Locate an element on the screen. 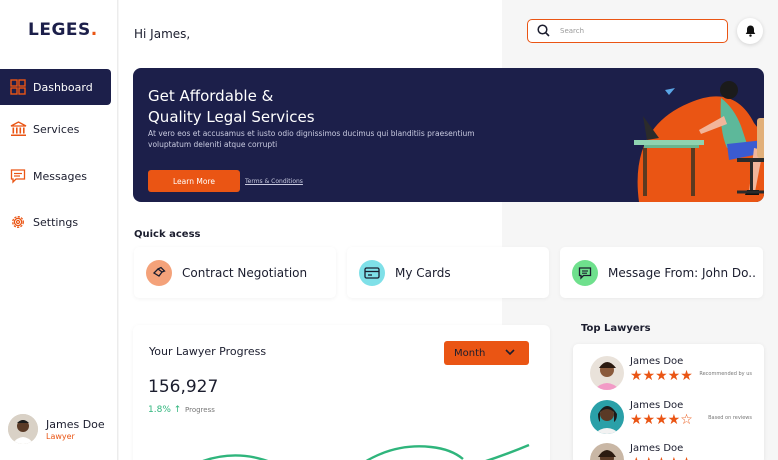 This screenshot has height=460, width=778. dashboard-icon is located at coordinates (18, 87).